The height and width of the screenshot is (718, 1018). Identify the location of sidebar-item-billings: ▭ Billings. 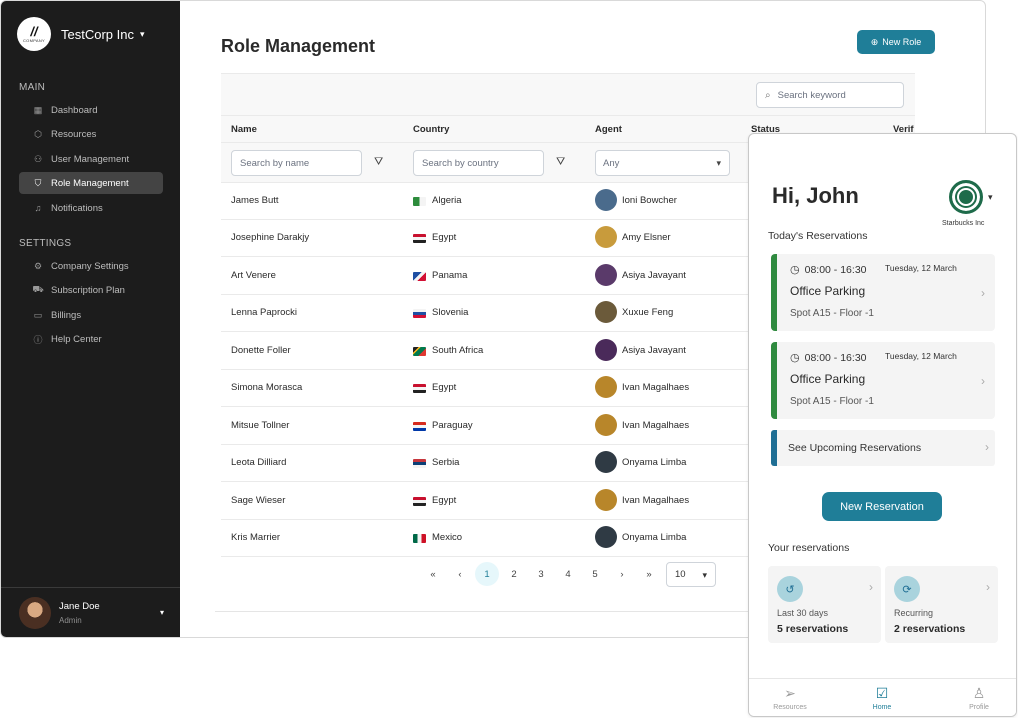
(91, 315).